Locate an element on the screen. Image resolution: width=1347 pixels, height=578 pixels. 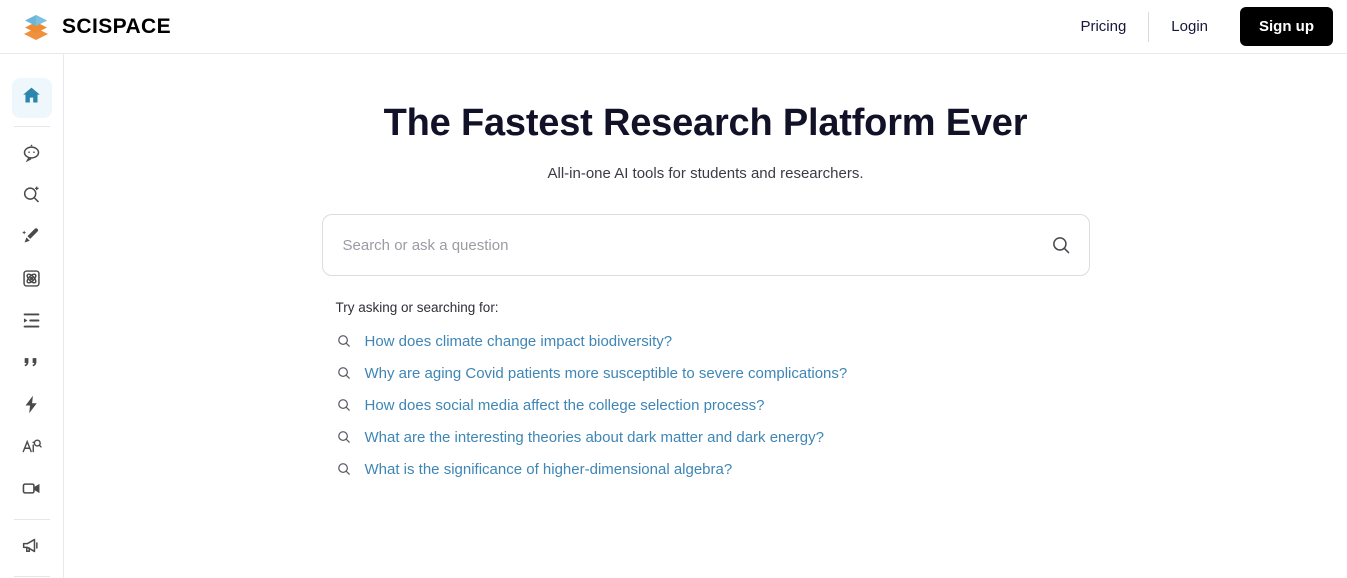
chat-bubble-icon is located at coordinates (31, 155).